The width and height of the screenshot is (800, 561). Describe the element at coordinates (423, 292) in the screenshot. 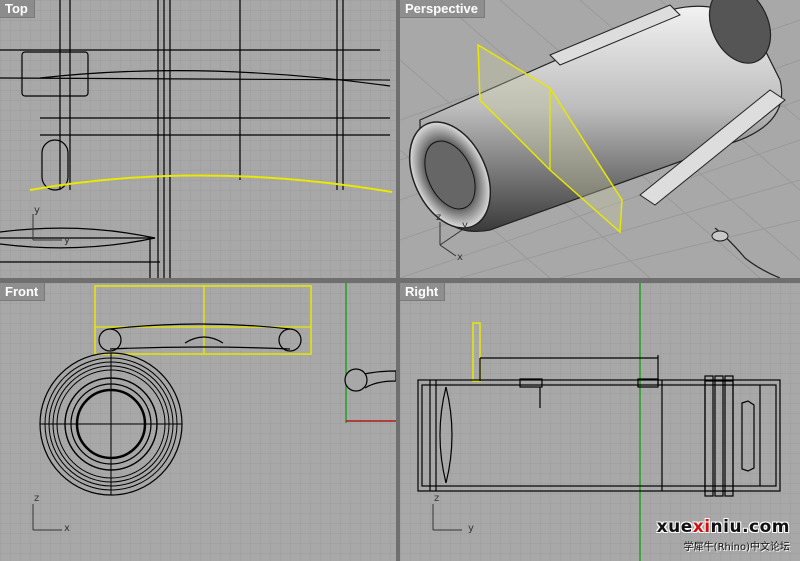

I see `viewport-title-right: Right` at that location.